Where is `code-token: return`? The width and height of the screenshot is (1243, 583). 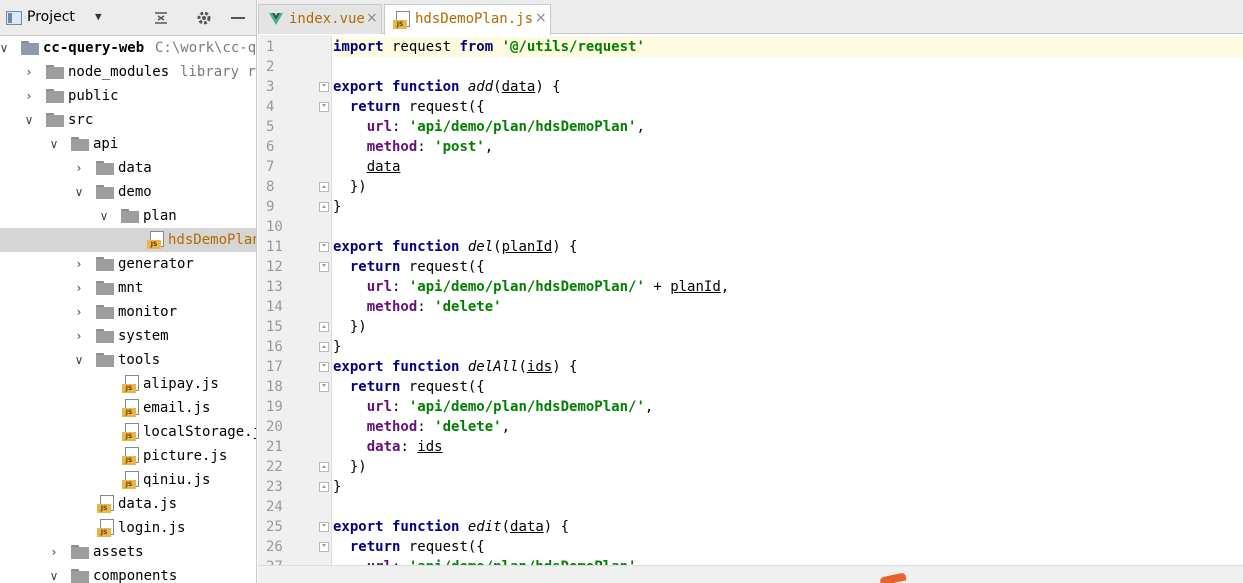
code-token: return is located at coordinates (375, 267).